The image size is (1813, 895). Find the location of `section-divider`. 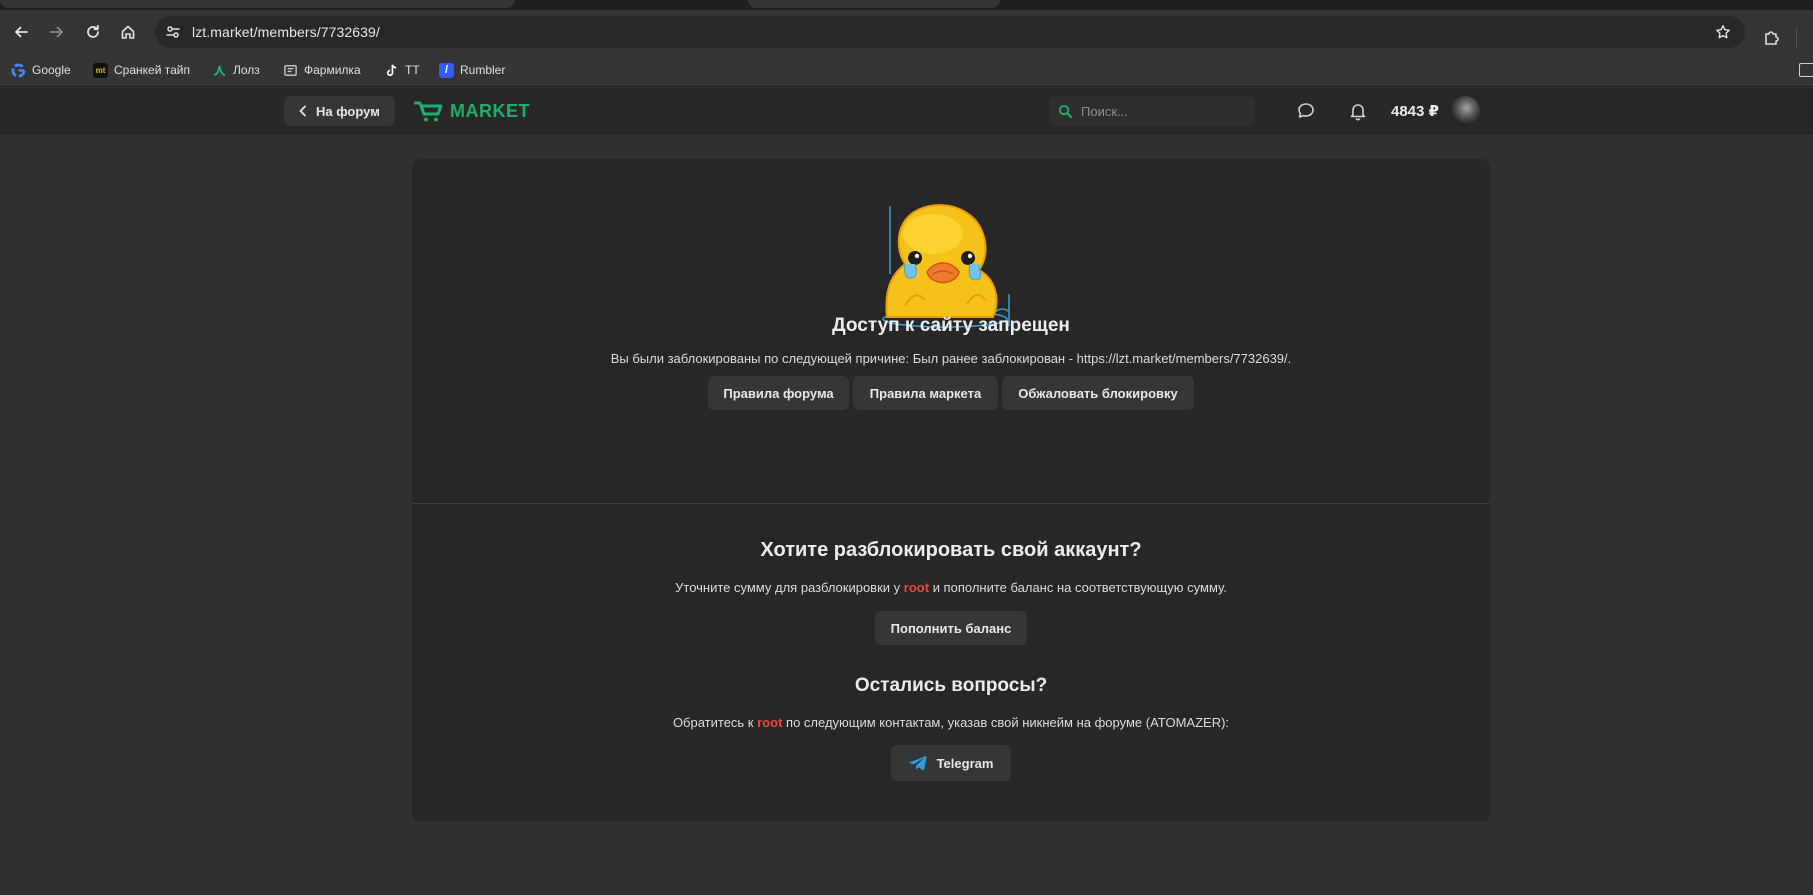

section-divider is located at coordinates (951, 503).